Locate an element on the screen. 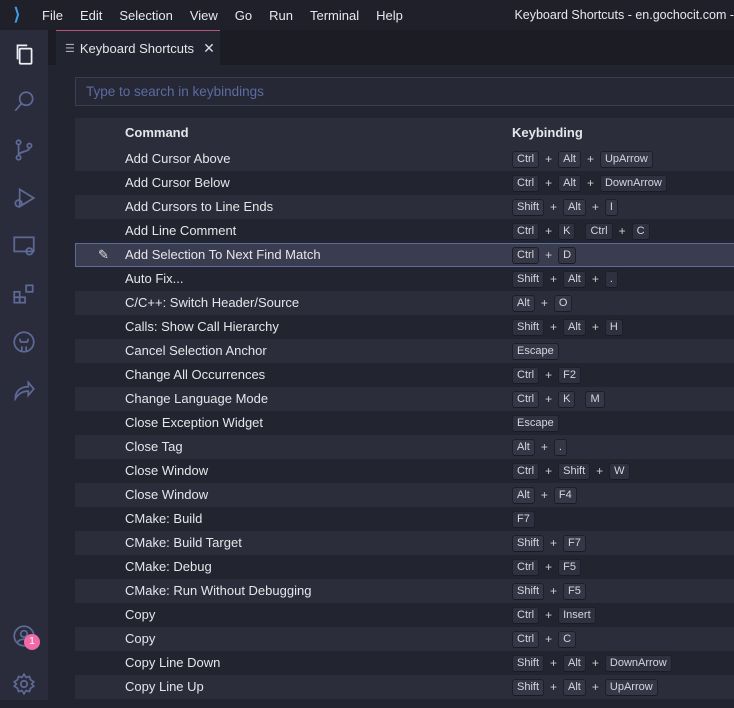 This screenshot has height=708, width=734. table-row: Add Line Comment Ctrl + K Ctrl + C is located at coordinates (404, 231).